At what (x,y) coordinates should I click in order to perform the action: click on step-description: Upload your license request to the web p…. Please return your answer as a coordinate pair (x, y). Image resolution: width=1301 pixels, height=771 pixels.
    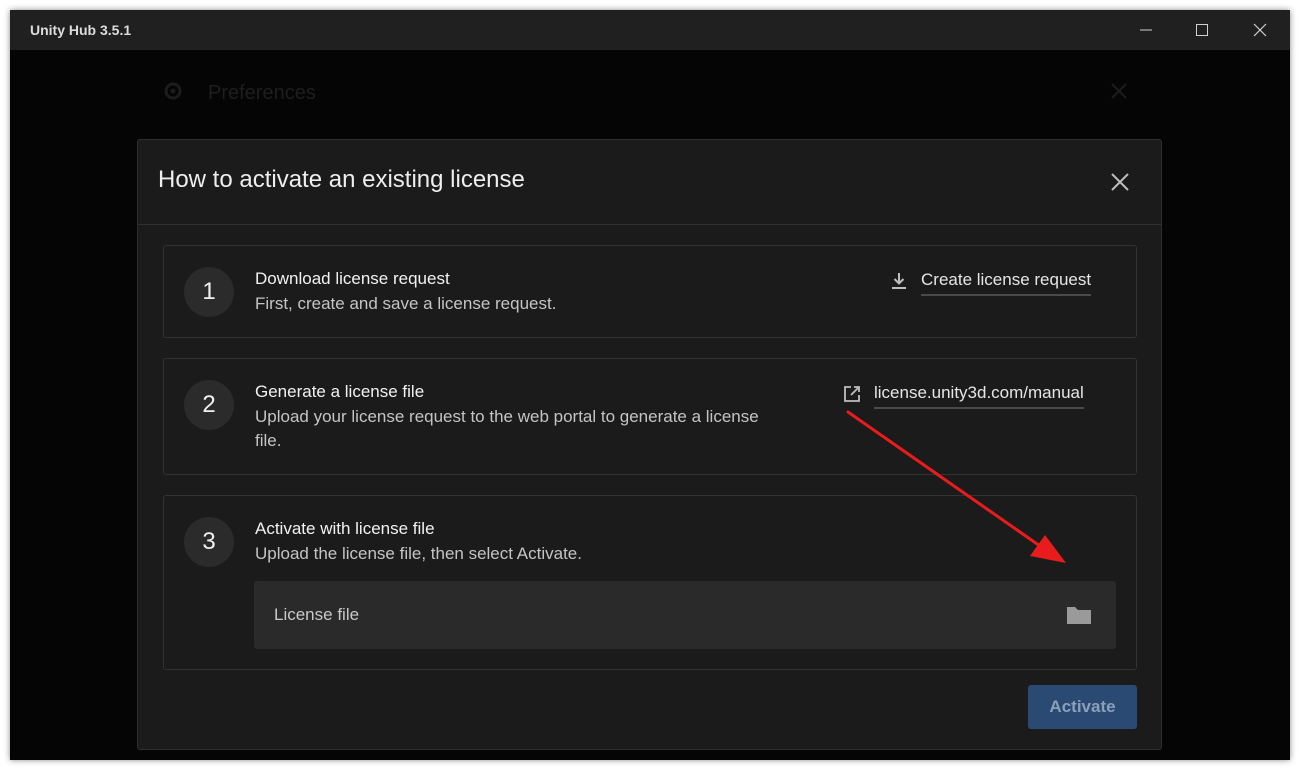
    Looking at the image, I should click on (507, 428).